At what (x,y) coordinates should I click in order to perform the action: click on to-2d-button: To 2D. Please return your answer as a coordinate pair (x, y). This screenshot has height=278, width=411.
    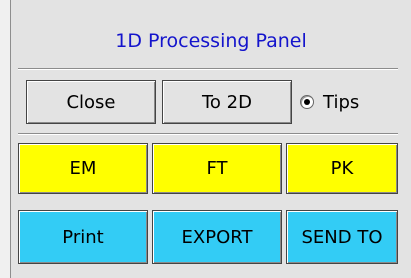
    Looking at the image, I should click on (227, 102).